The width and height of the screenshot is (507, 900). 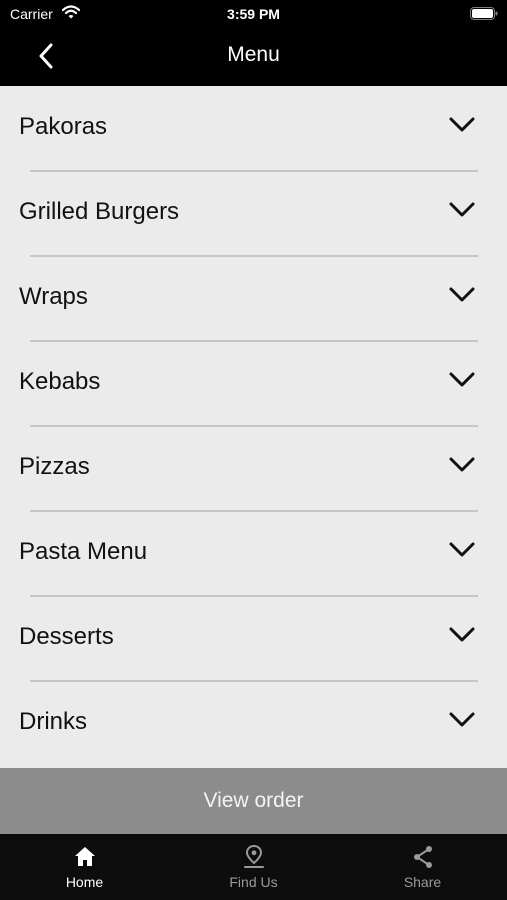 What do you see at coordinates (83, 551) in the screenshot?
I see `menu-category-label: Pasta Menu` at bounding box center [83, 551].